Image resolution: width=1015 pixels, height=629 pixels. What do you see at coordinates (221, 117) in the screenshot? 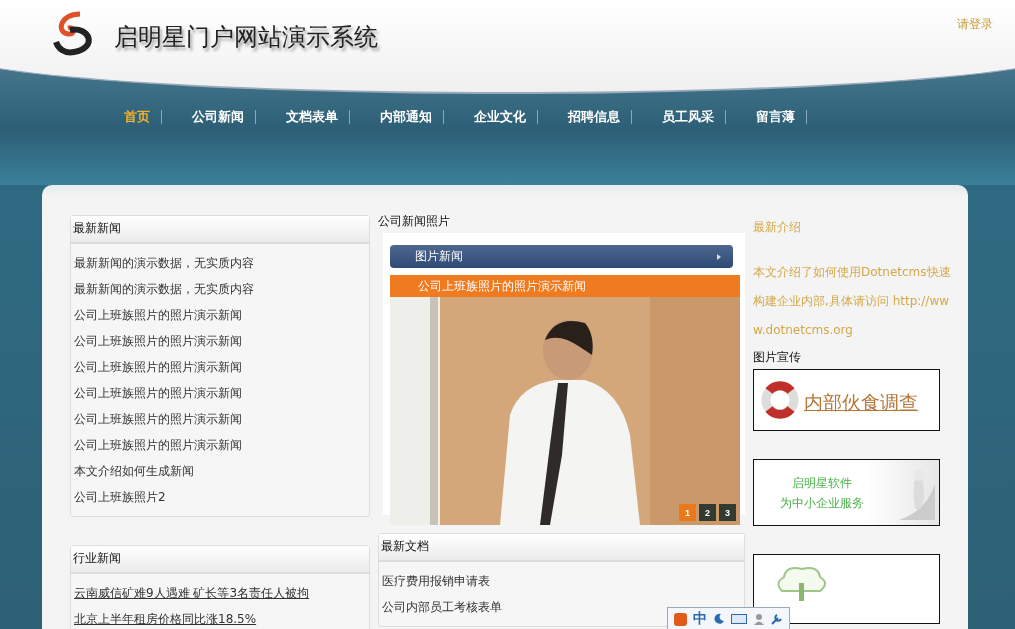
I see `nav-tab: 公司新闻` at bounding box center [221, 117].